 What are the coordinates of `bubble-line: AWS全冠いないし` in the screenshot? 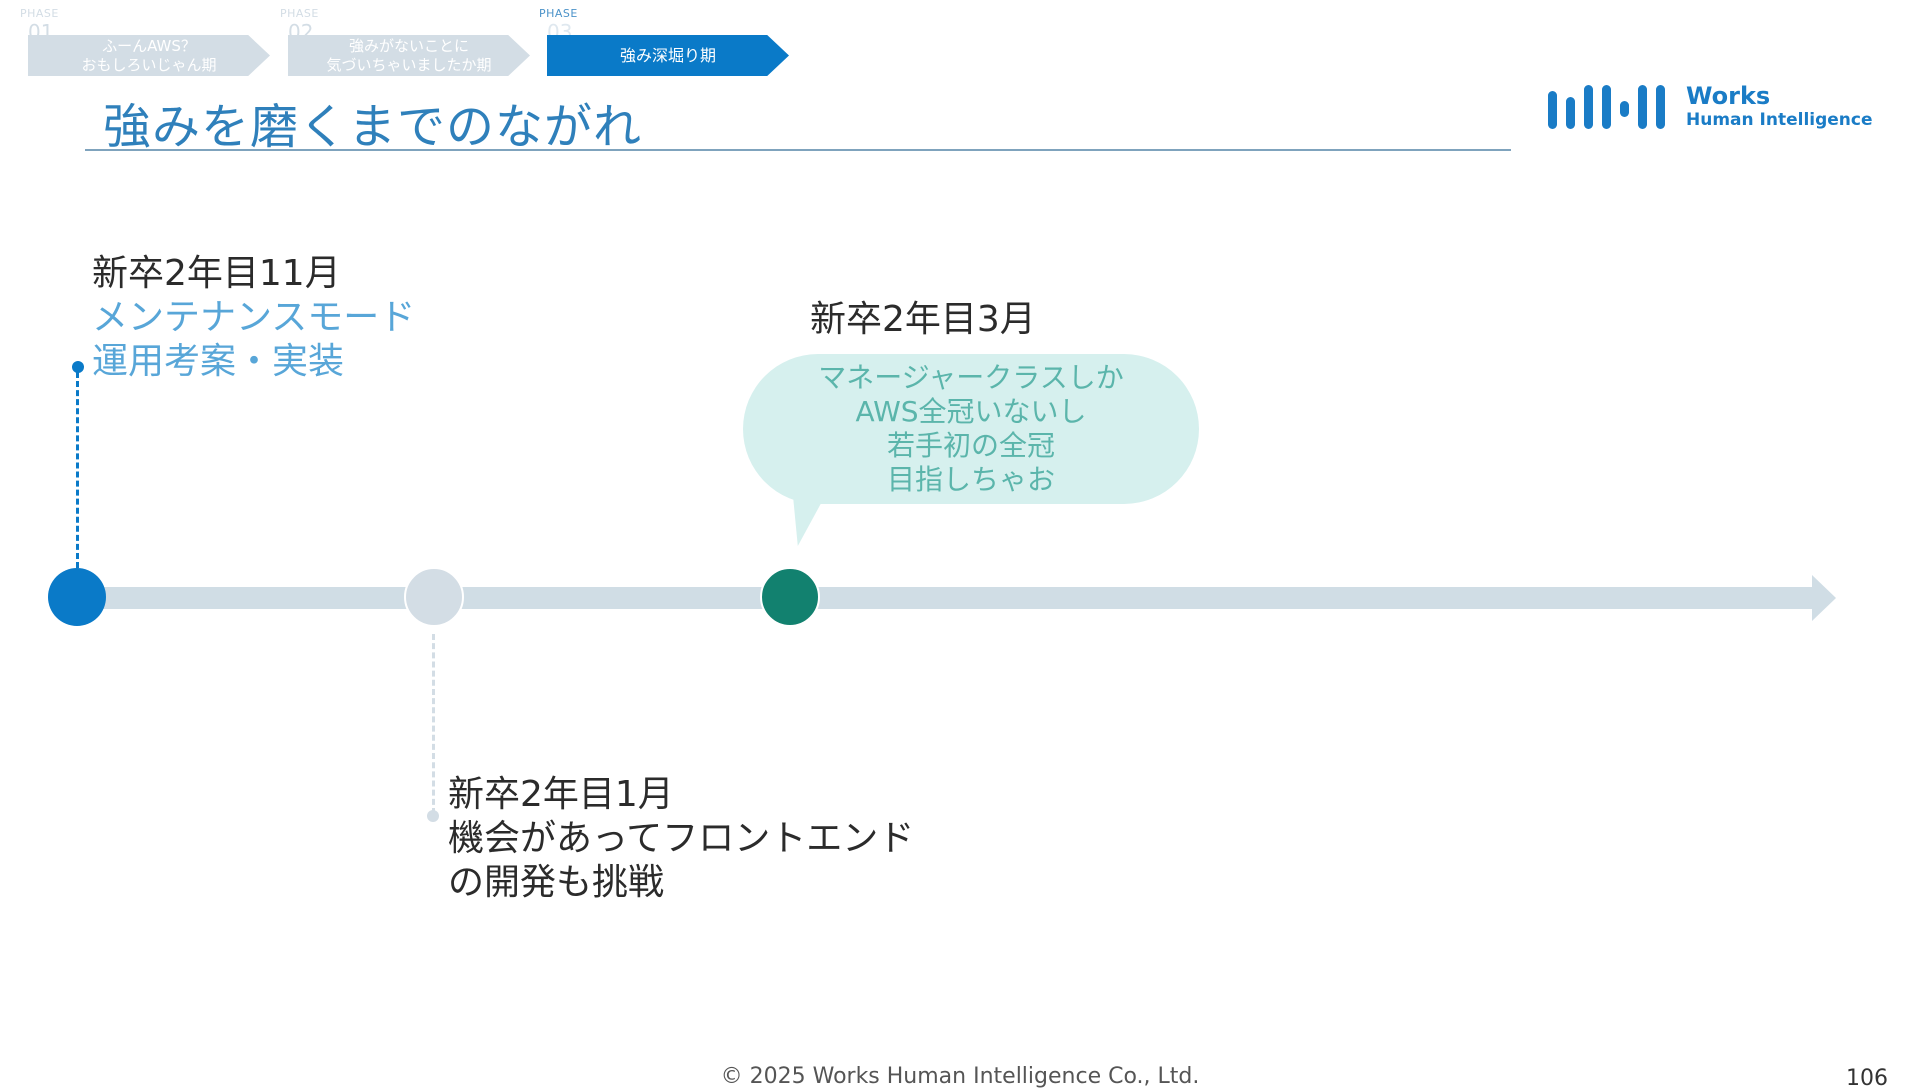 It's located at (971, 411).